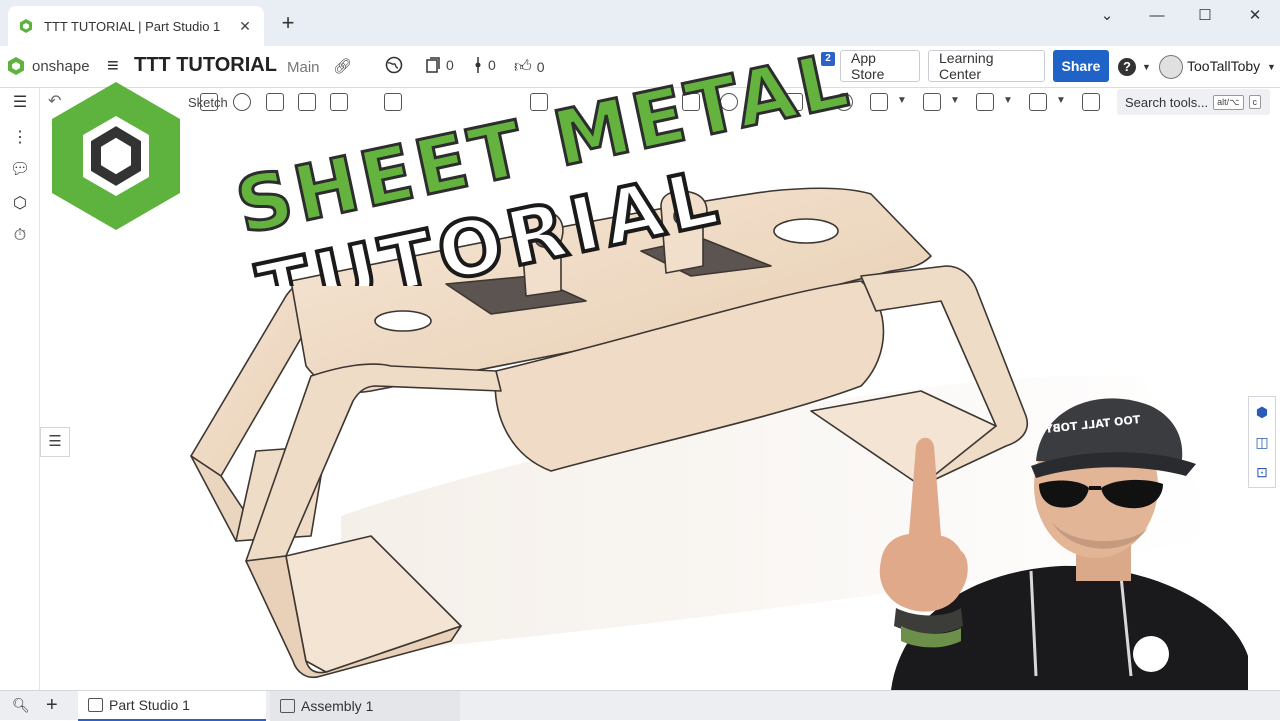 The width and height of the screenshot is (1280, 721). Describe the element at coordinates (21, 705) in the screenshot. I see `search-tabs-icon: 🔍︎` at that location.